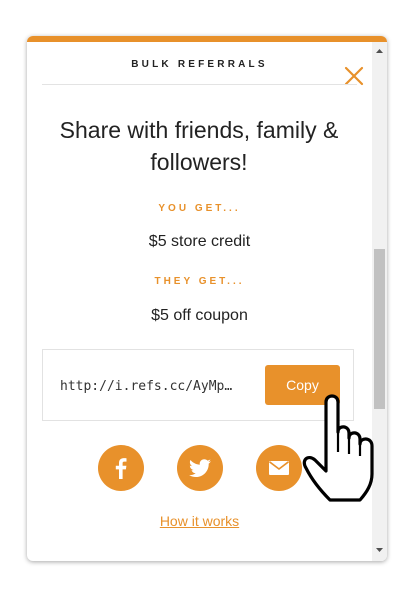 This screenshot has width=420, height=595. Describe the element at coordinates (199, 84) in the screenshot. I see `header-divider` at that location.